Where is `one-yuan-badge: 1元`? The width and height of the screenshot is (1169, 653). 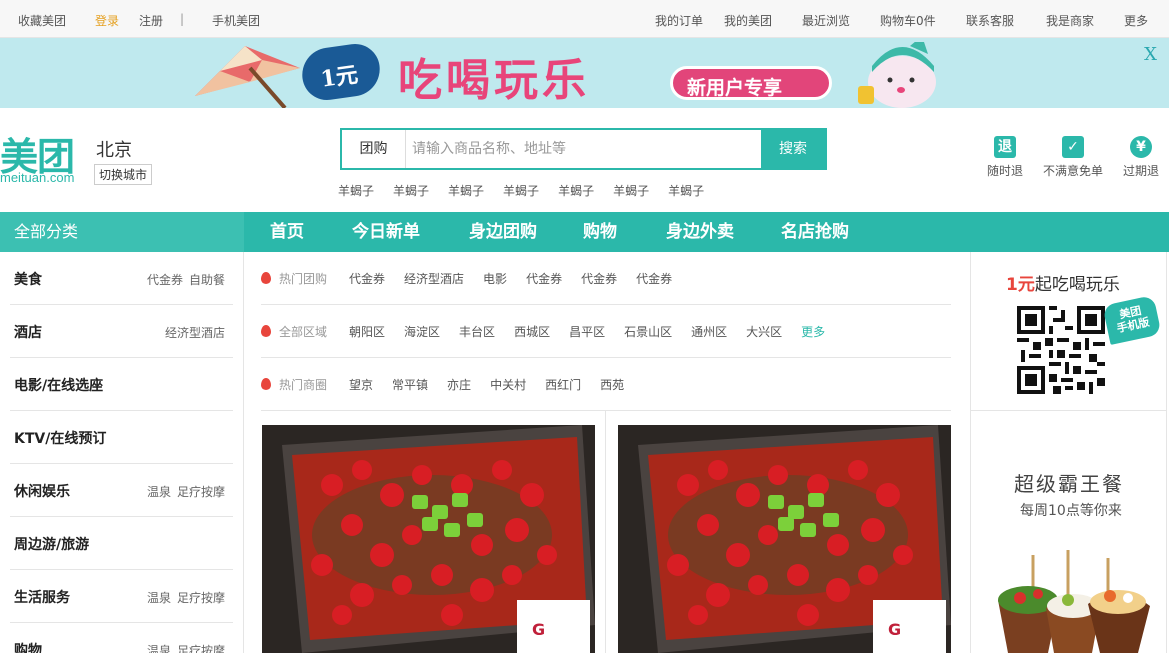
one-yuan-badge: 1元 is located at coordinates (341, 72).